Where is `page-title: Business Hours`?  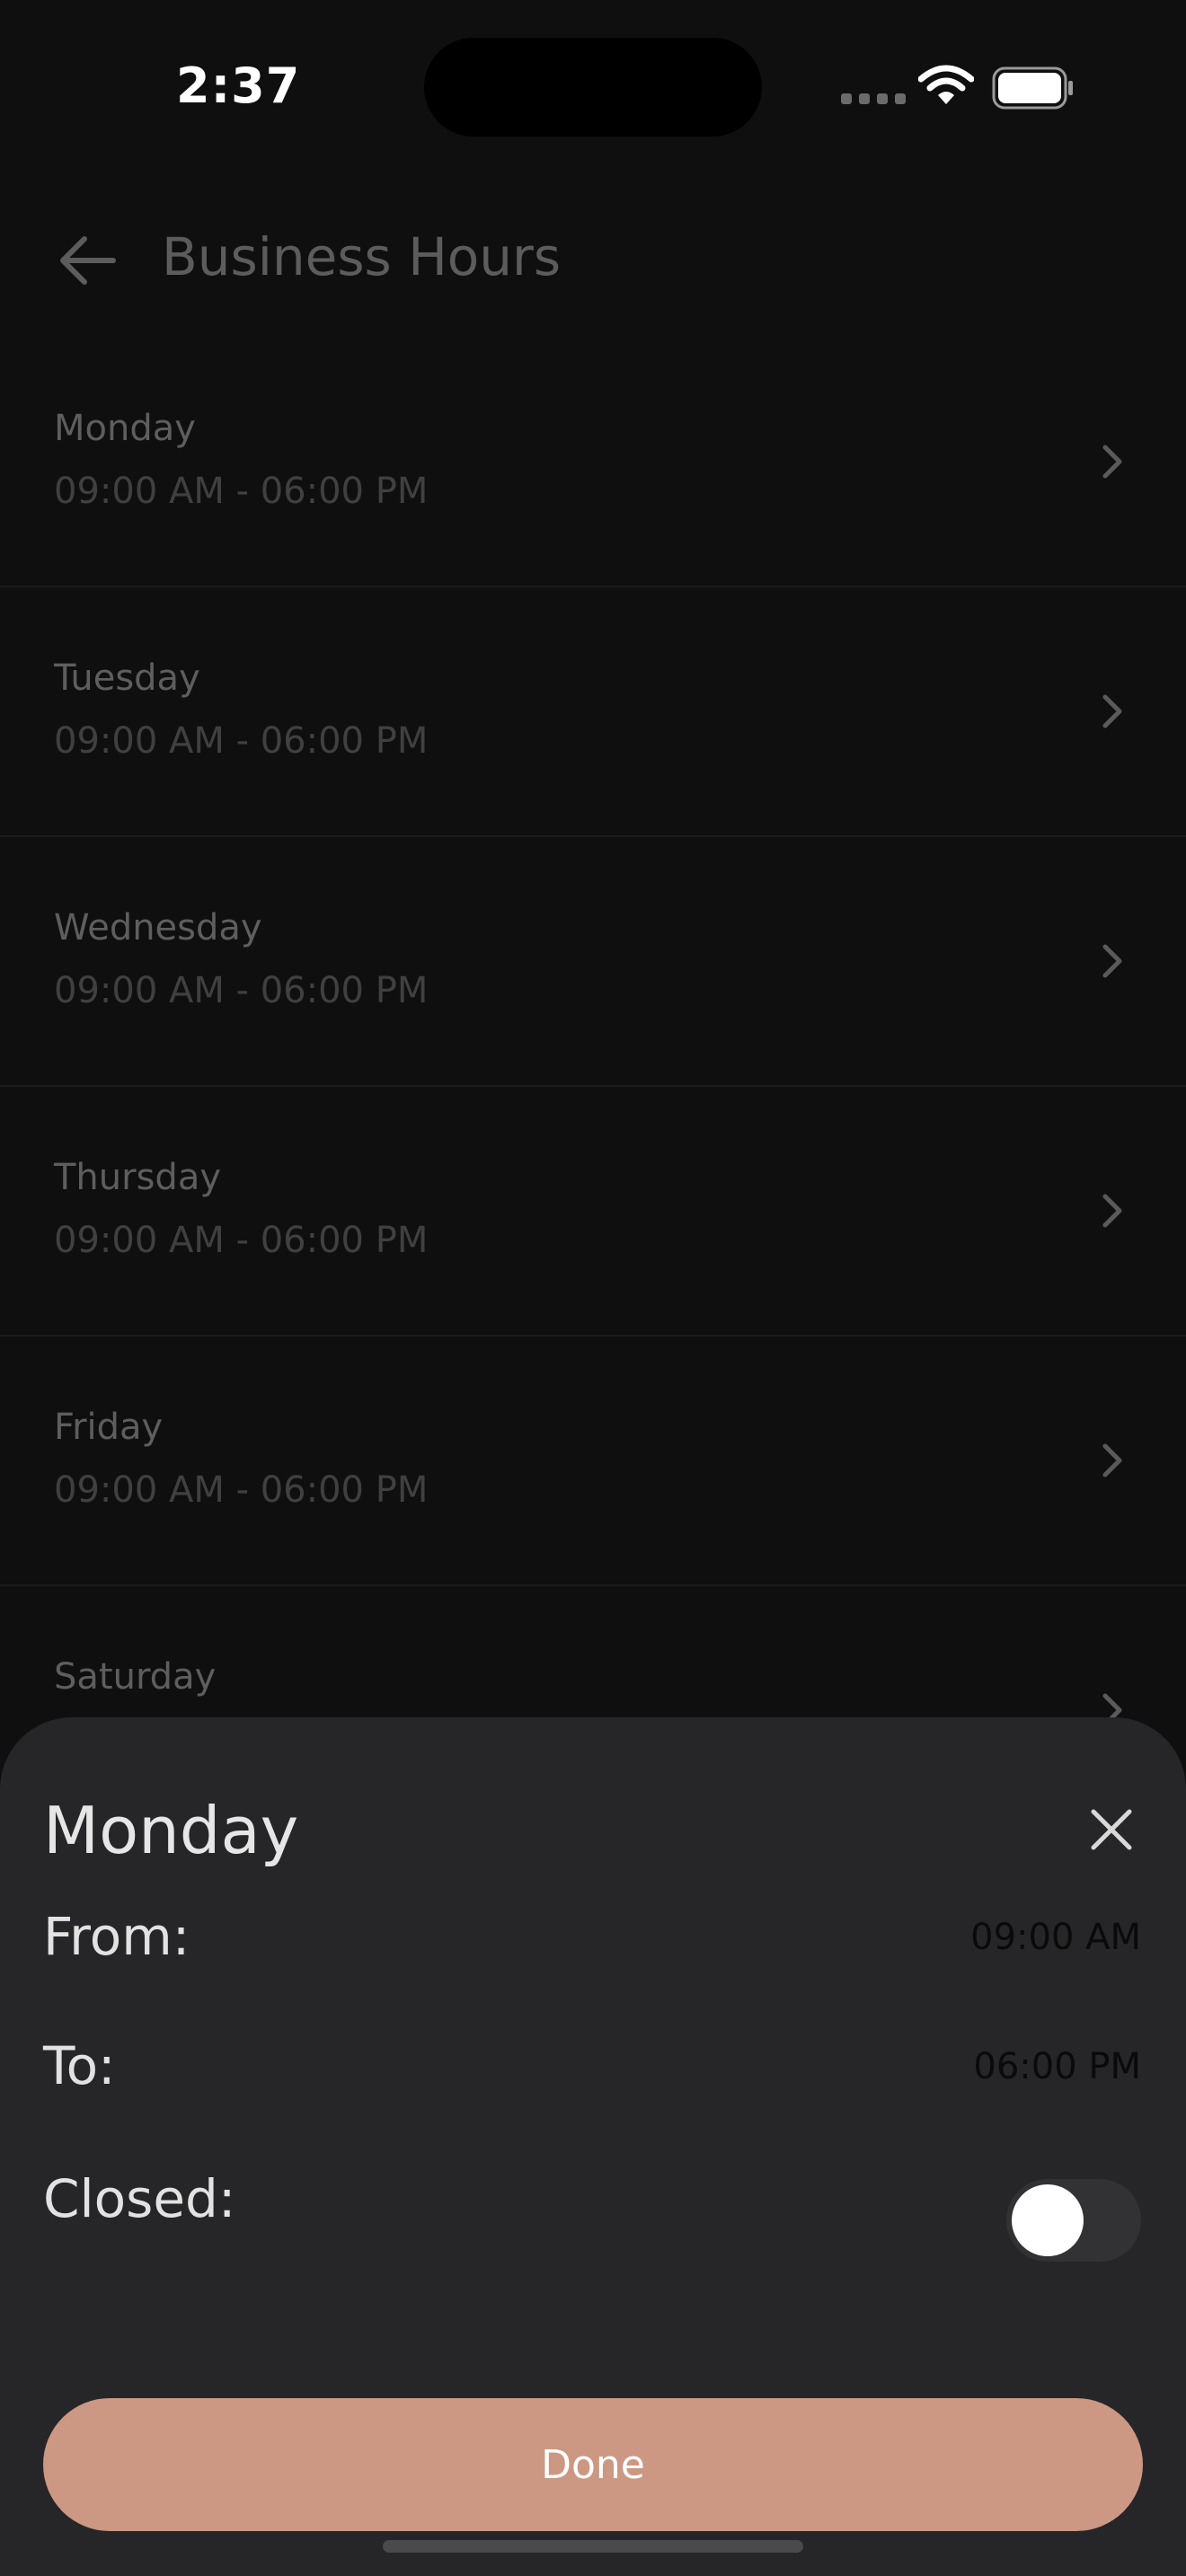 page-title: Business Hours is located at coordinates (362, 256).